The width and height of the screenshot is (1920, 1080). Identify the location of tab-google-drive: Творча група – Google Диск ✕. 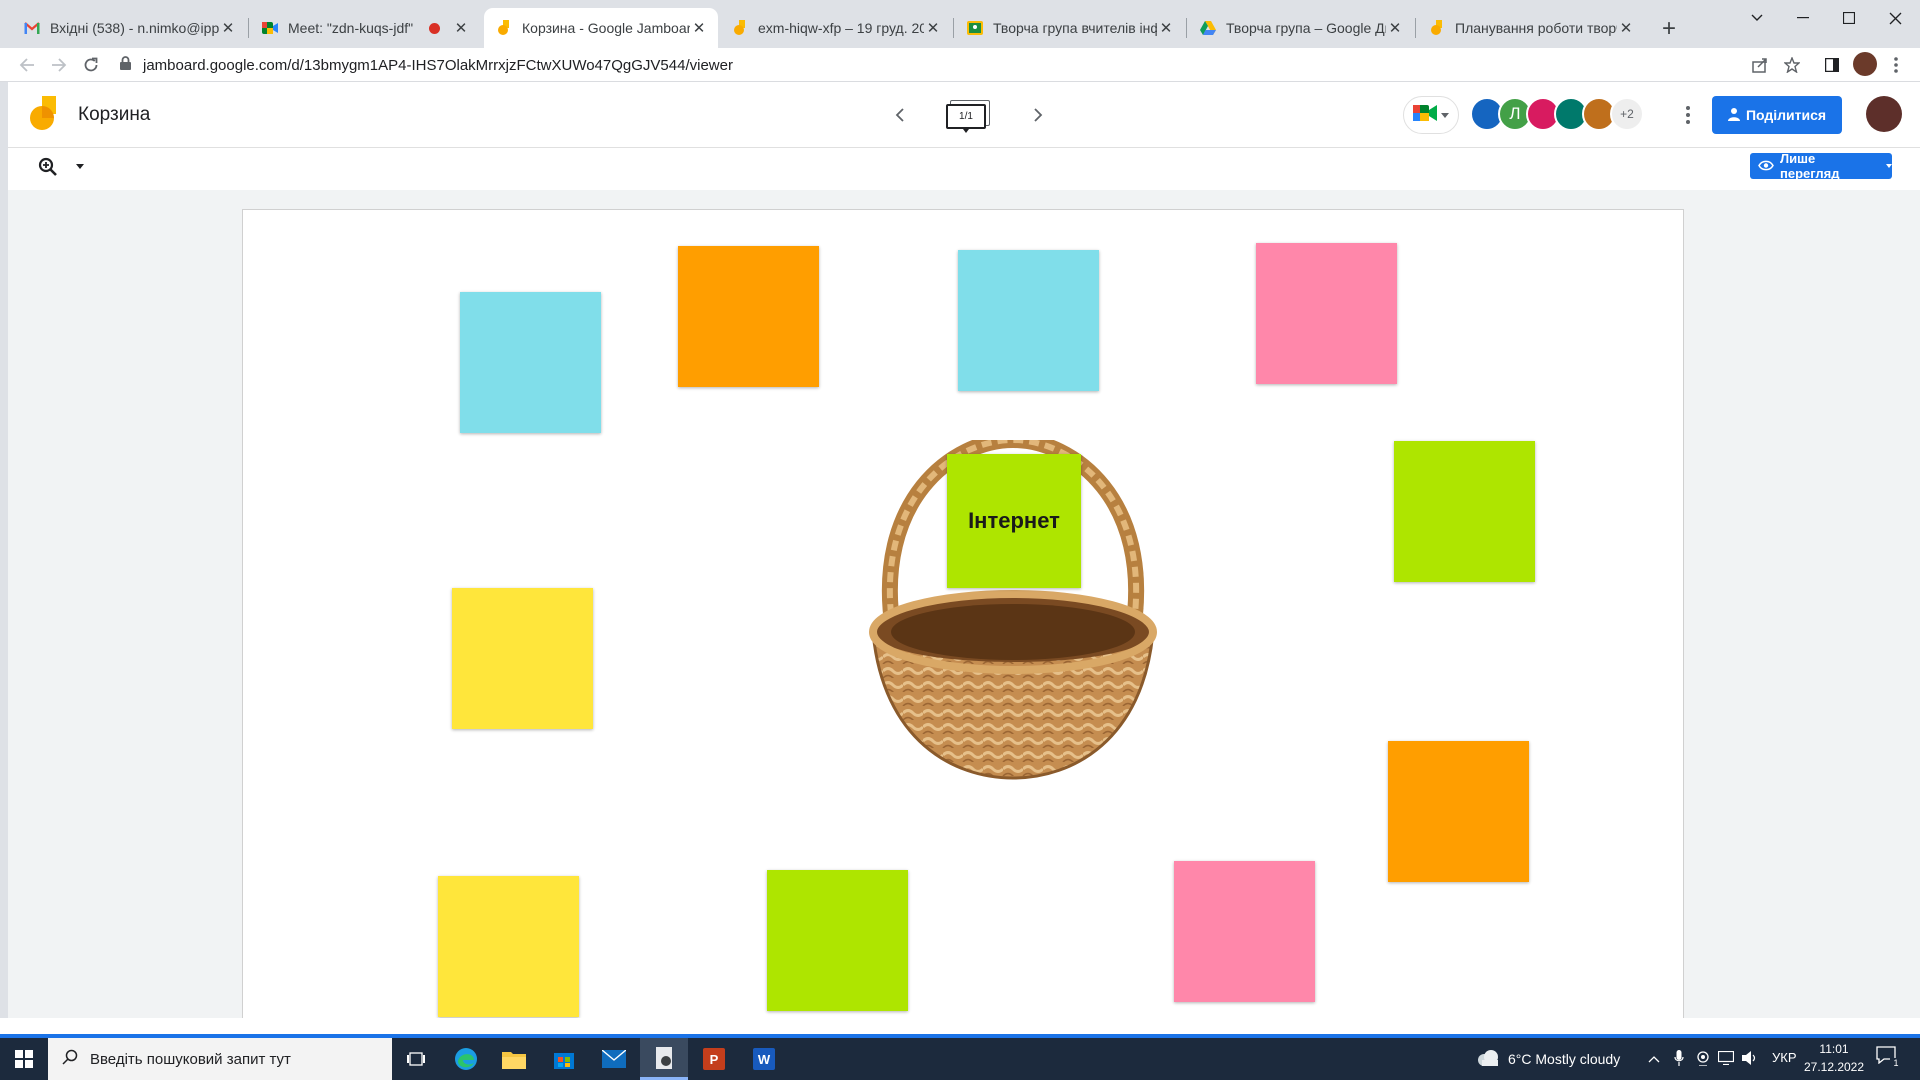
(1301, 28).